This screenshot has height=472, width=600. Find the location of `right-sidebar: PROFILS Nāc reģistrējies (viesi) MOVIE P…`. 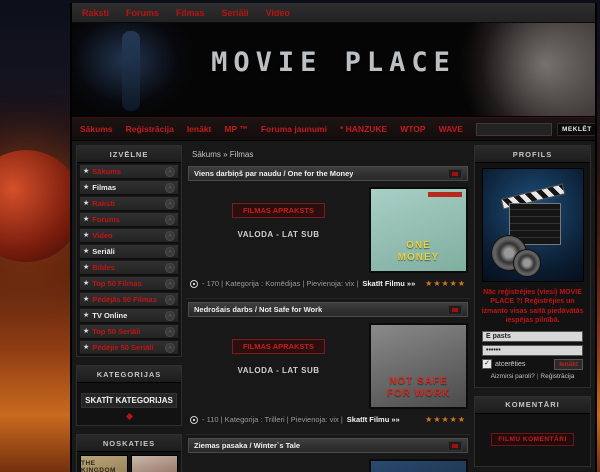

right-sidebar: PROFILS Nāc reģistrējies (viesi) MOVIE P… is located at coordinates (532, 308).